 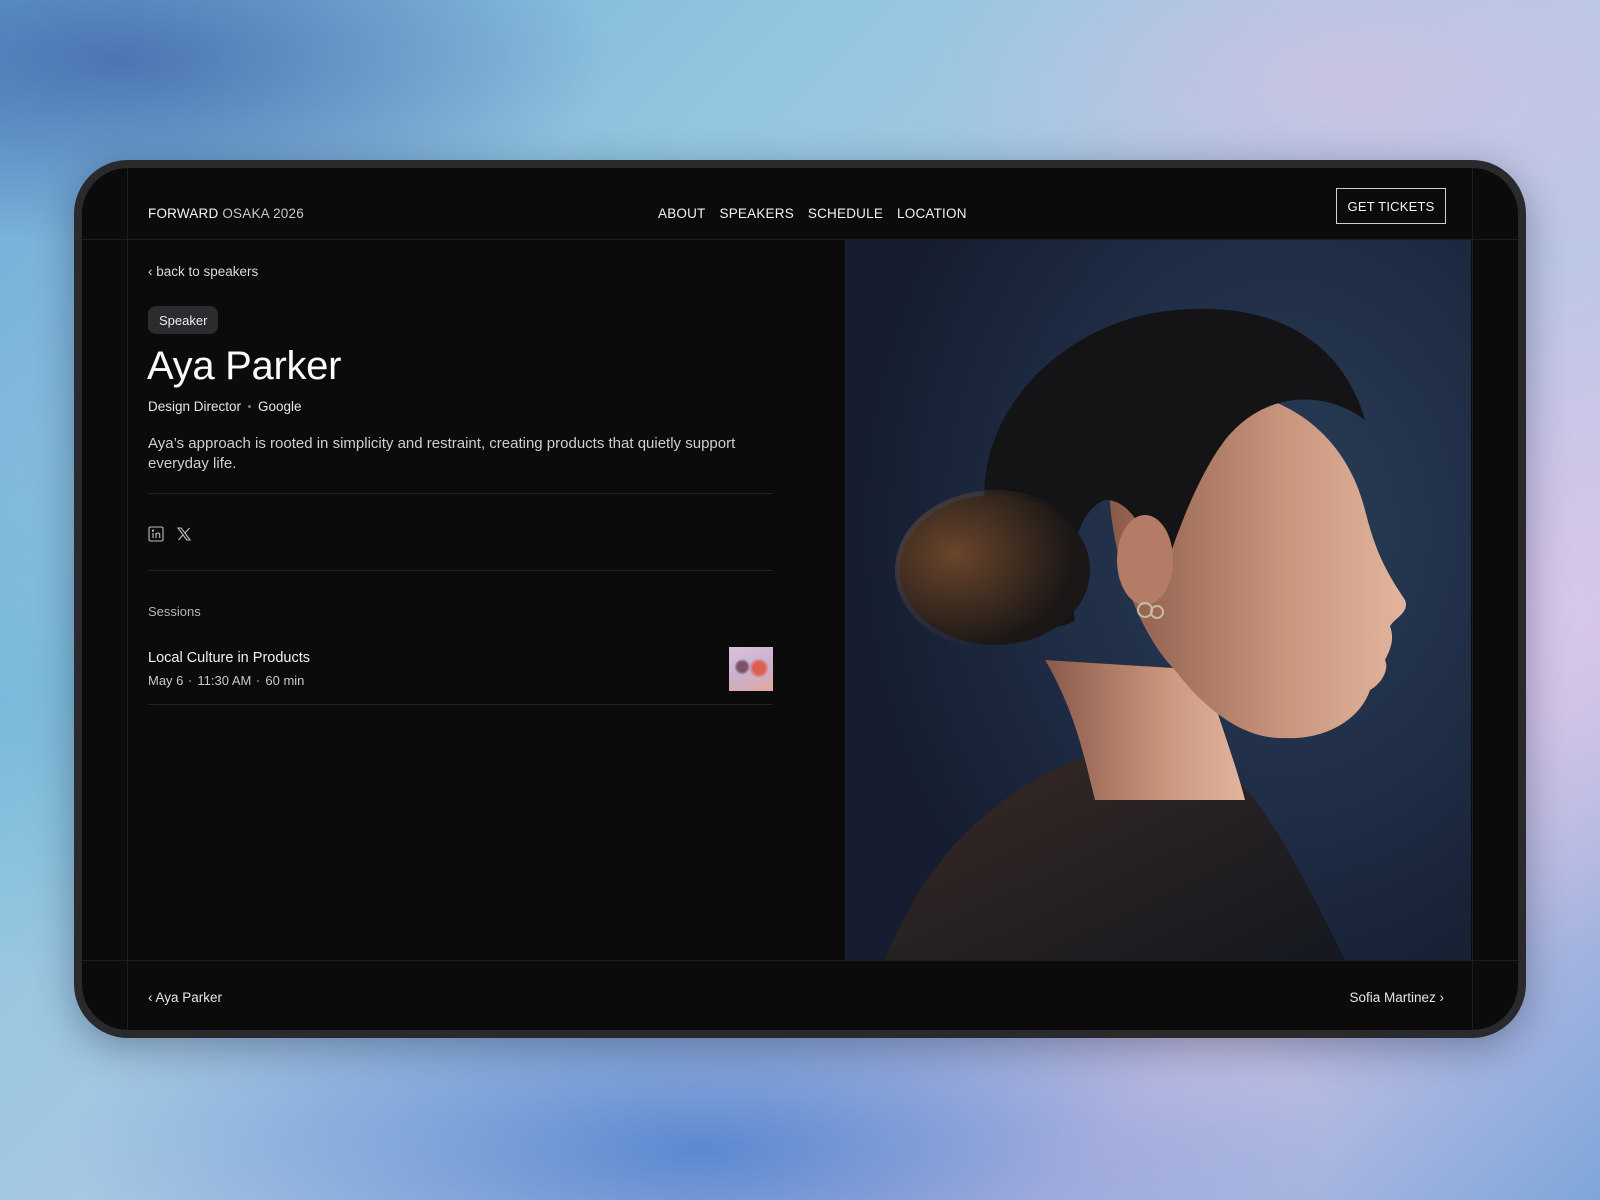 I want to click on session-meta: May 6 11:30 AM 60 min, so click(x=226, y=680).